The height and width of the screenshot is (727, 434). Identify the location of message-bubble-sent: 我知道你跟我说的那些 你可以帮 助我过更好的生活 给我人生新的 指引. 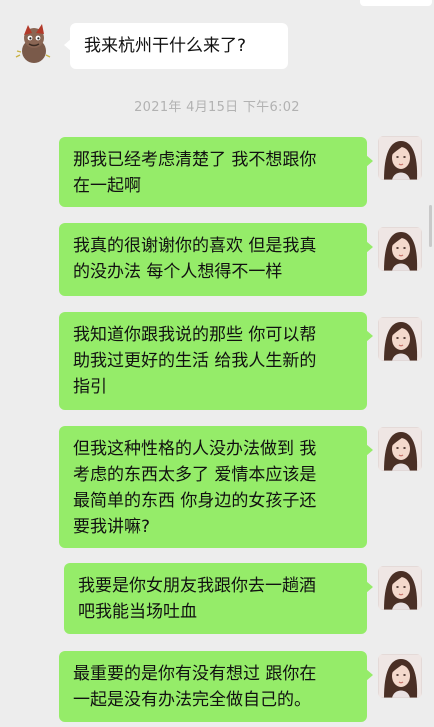
(216, 361).